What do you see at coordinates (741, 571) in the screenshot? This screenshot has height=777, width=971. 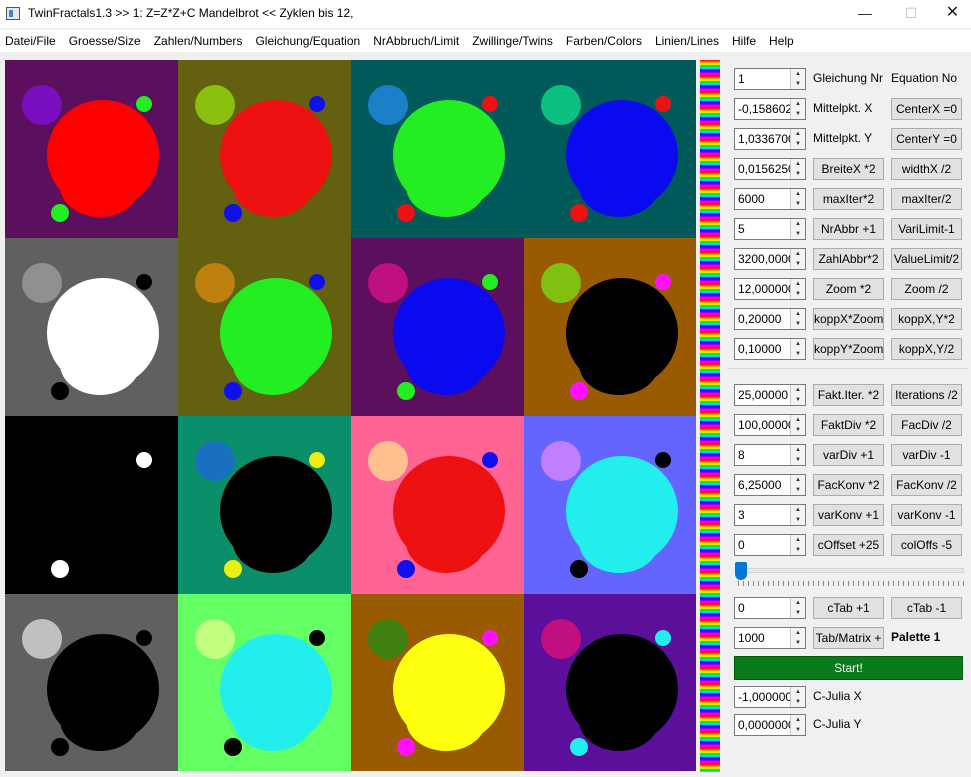 I see `slider-thumb` at bounding box center [741, 571].